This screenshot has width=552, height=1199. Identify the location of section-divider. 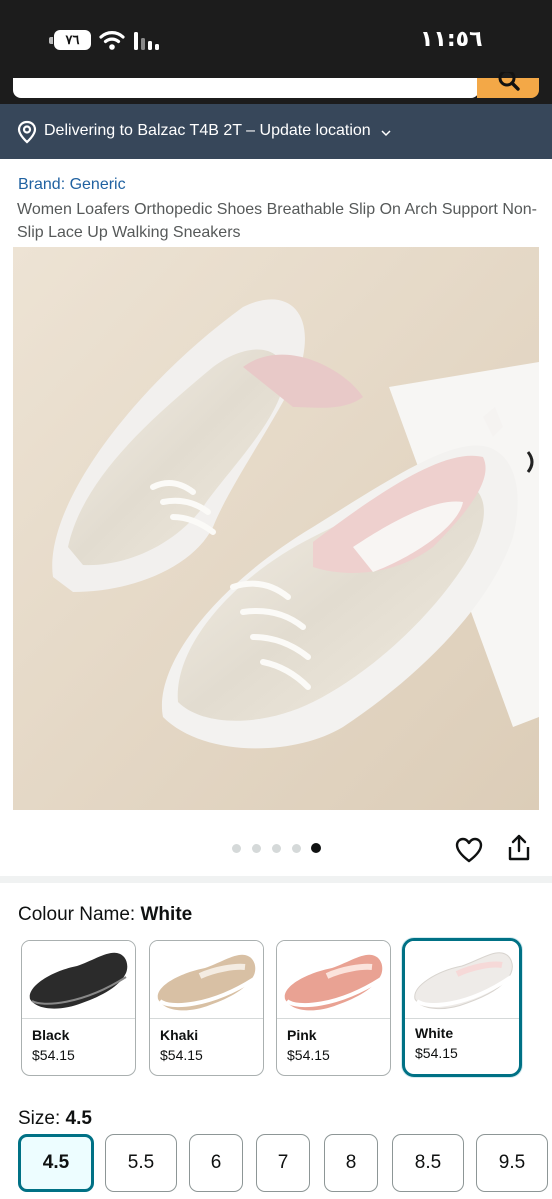
(276, 879).